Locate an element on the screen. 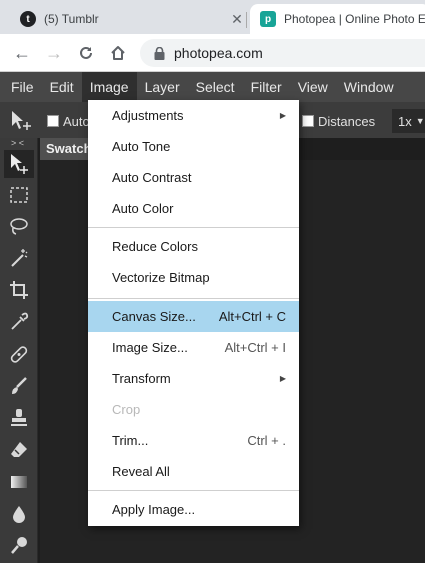 This screenshot has width=425, height=563. auto-select-label: Auto is located at coordinates (76, 121).